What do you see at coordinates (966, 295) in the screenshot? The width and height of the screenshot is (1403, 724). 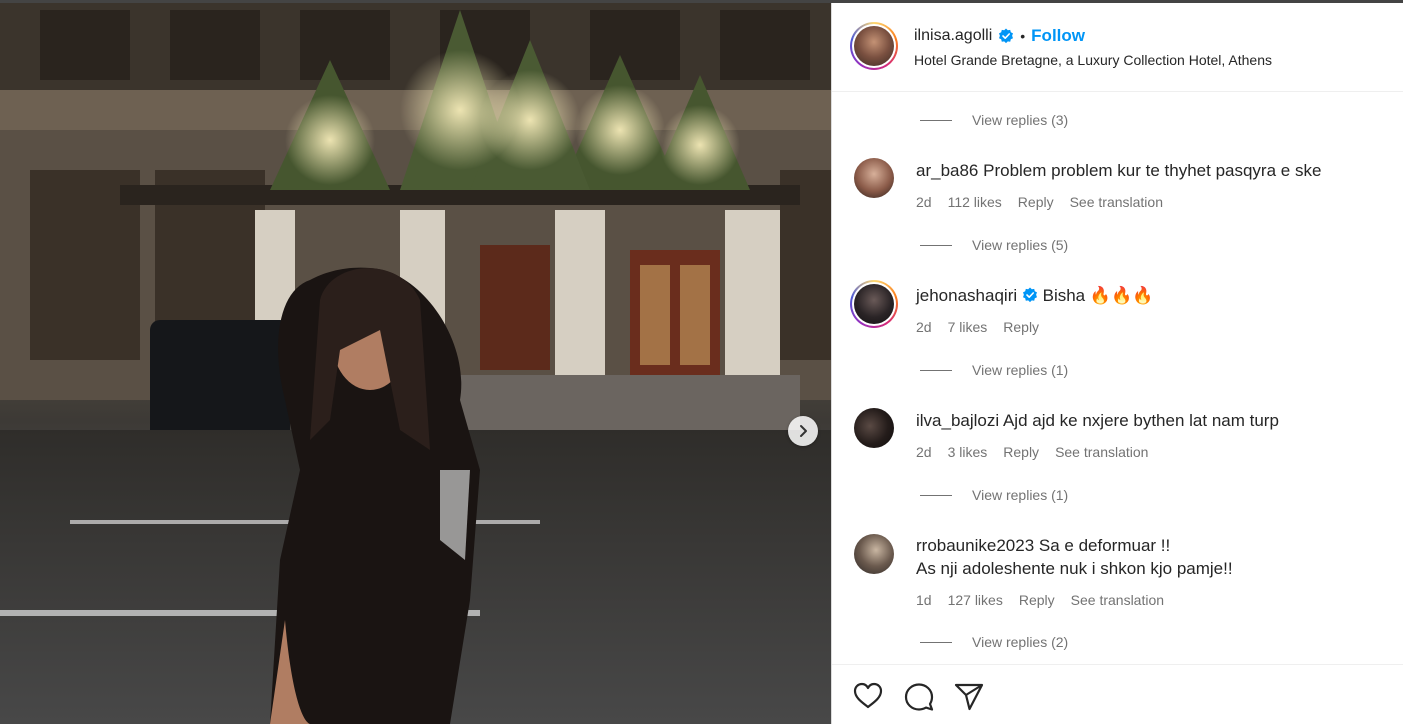 I see `comment-author: jehonashaqiri` at bounding box center [966, 295].